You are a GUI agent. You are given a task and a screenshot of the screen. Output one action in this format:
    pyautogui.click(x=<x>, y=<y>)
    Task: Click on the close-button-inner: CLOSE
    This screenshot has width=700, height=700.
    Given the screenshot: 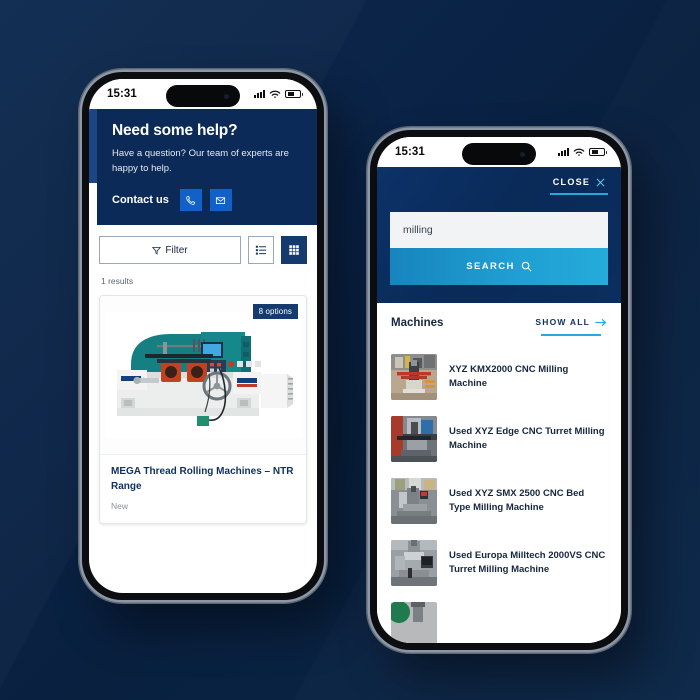 What is the action you would take?
    pyautogui.click(x=579, y=182)
    